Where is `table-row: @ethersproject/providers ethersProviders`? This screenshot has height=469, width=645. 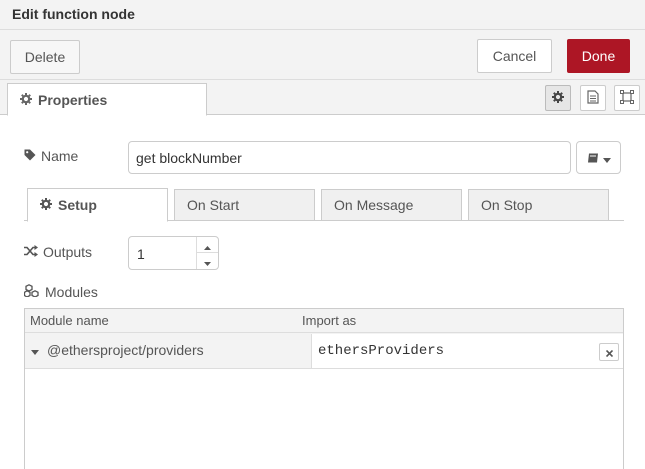
table-row: @ethersproject/providers ethersProviders is located at coordinates (324, 351).